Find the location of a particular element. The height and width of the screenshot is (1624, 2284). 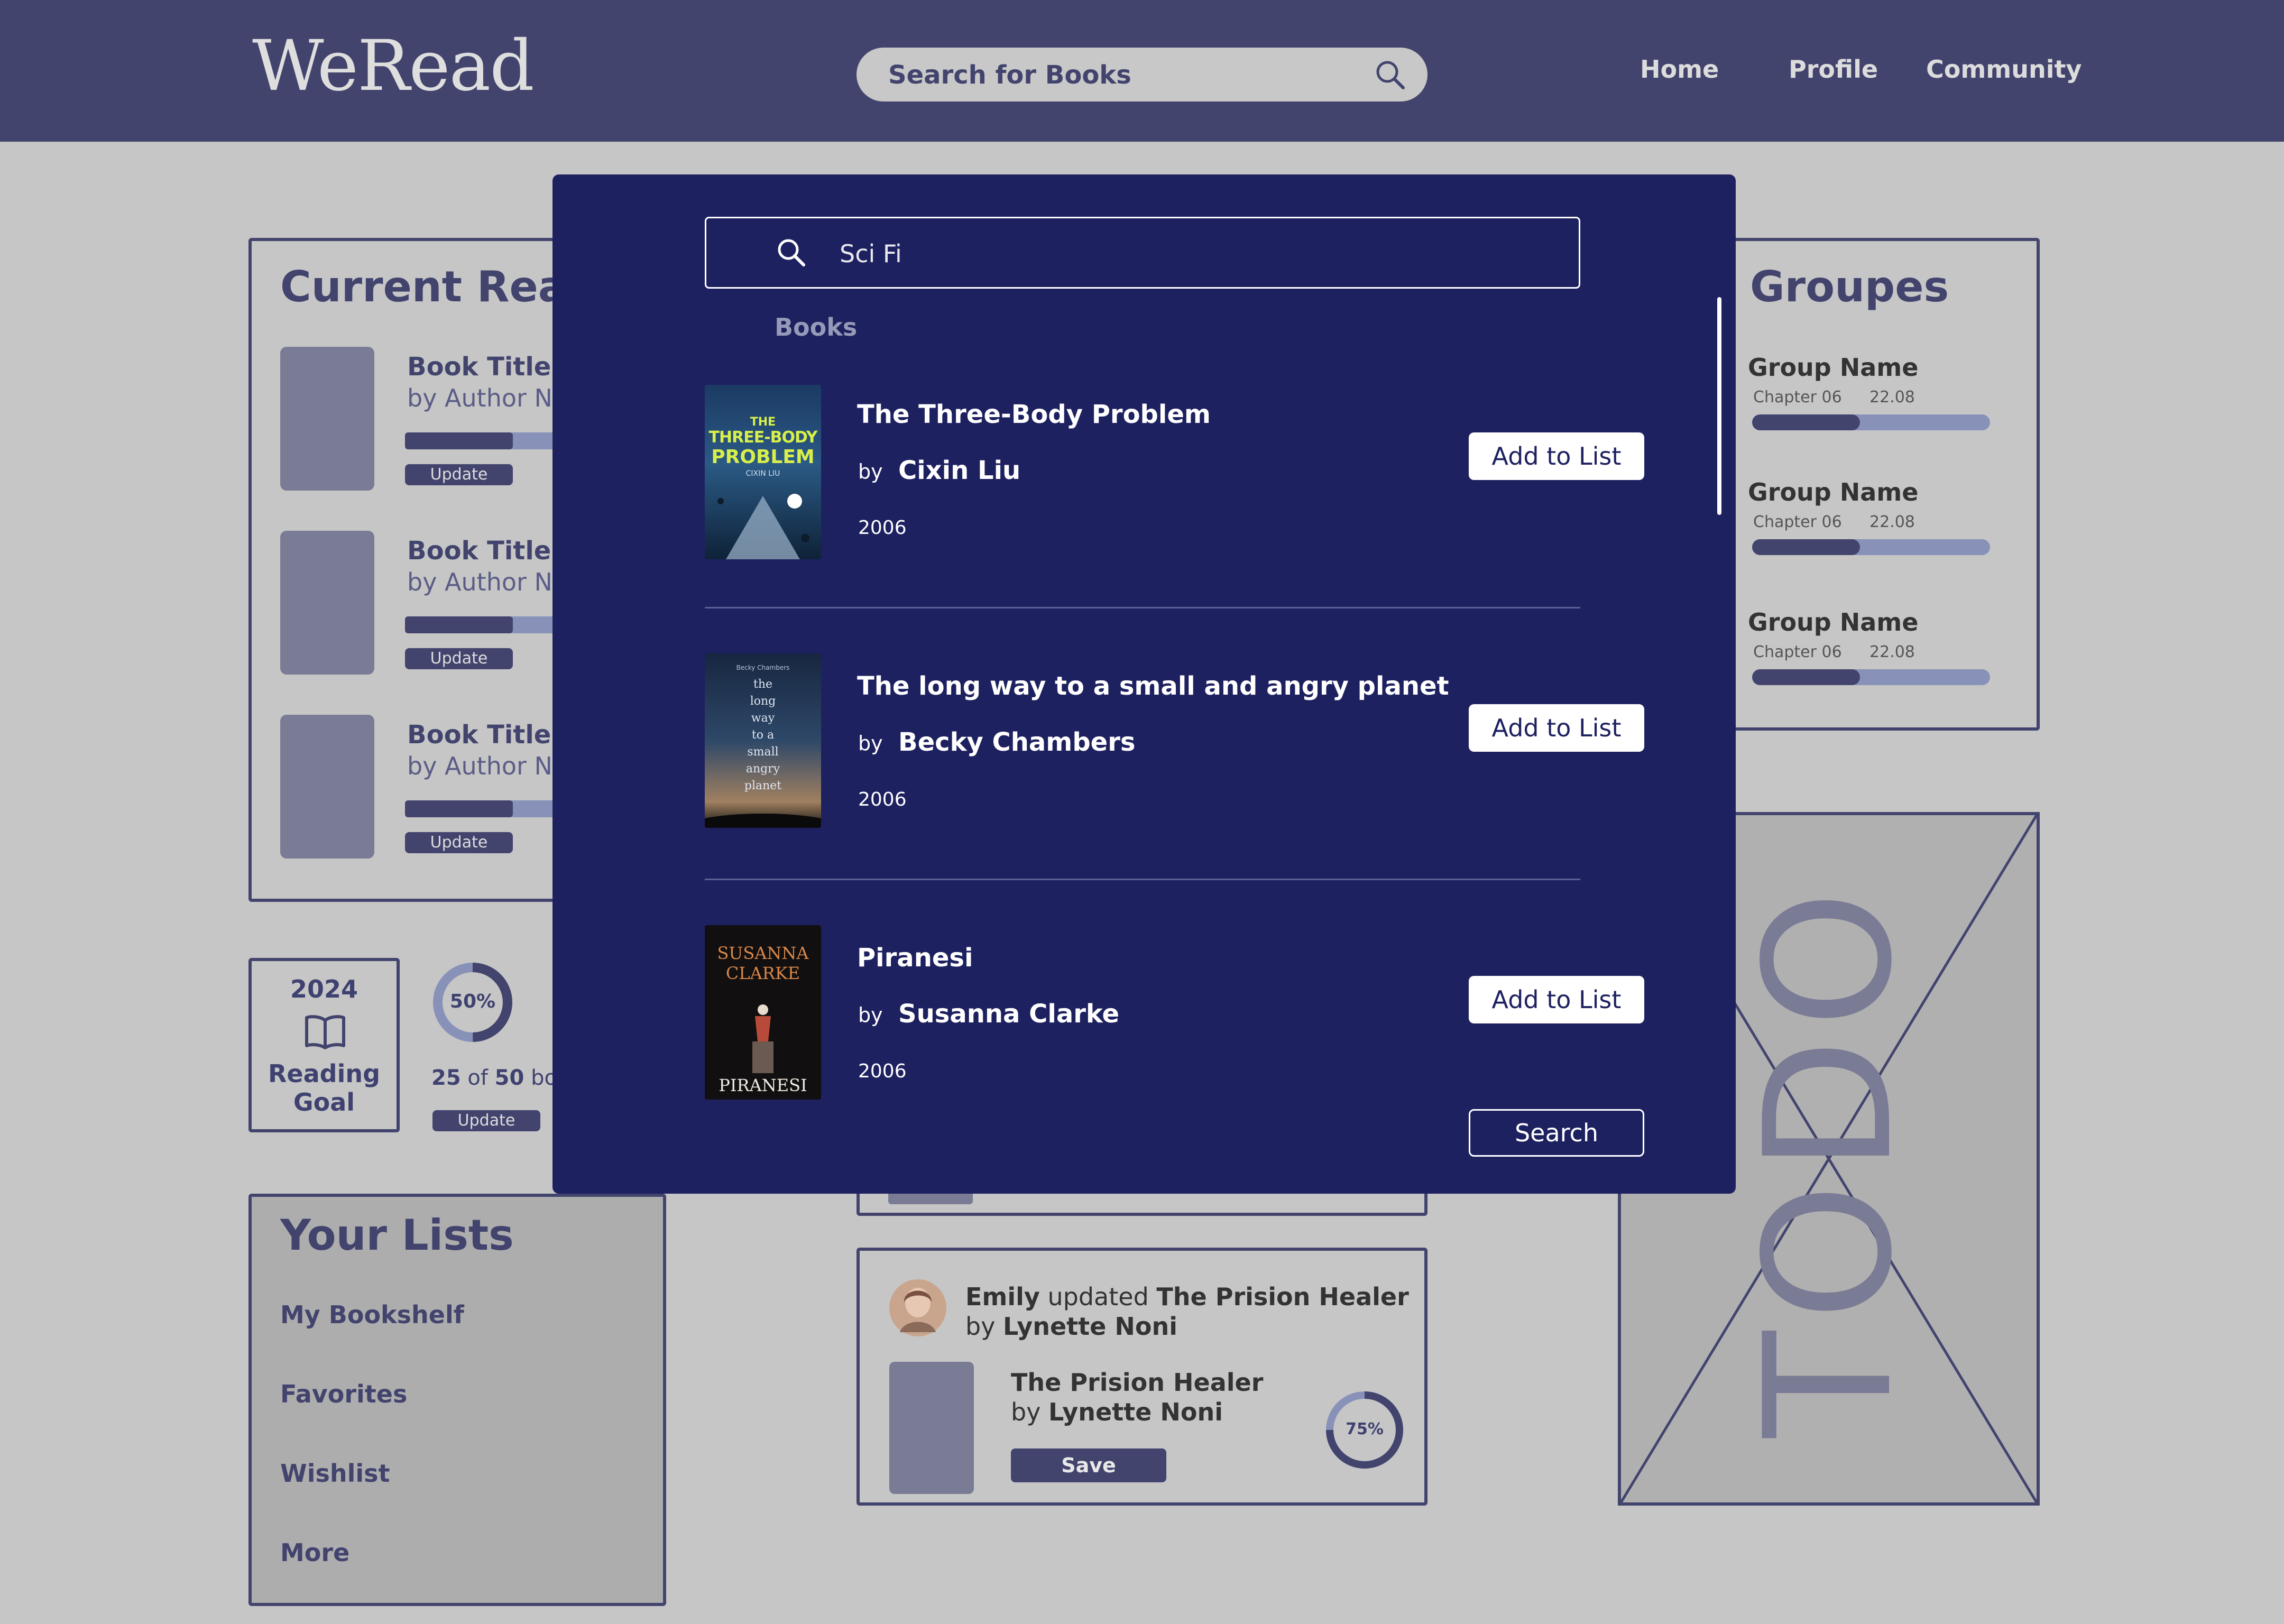

feed-headline: Emily updated The Prision Healer is located at coordinates (1187, 1296).